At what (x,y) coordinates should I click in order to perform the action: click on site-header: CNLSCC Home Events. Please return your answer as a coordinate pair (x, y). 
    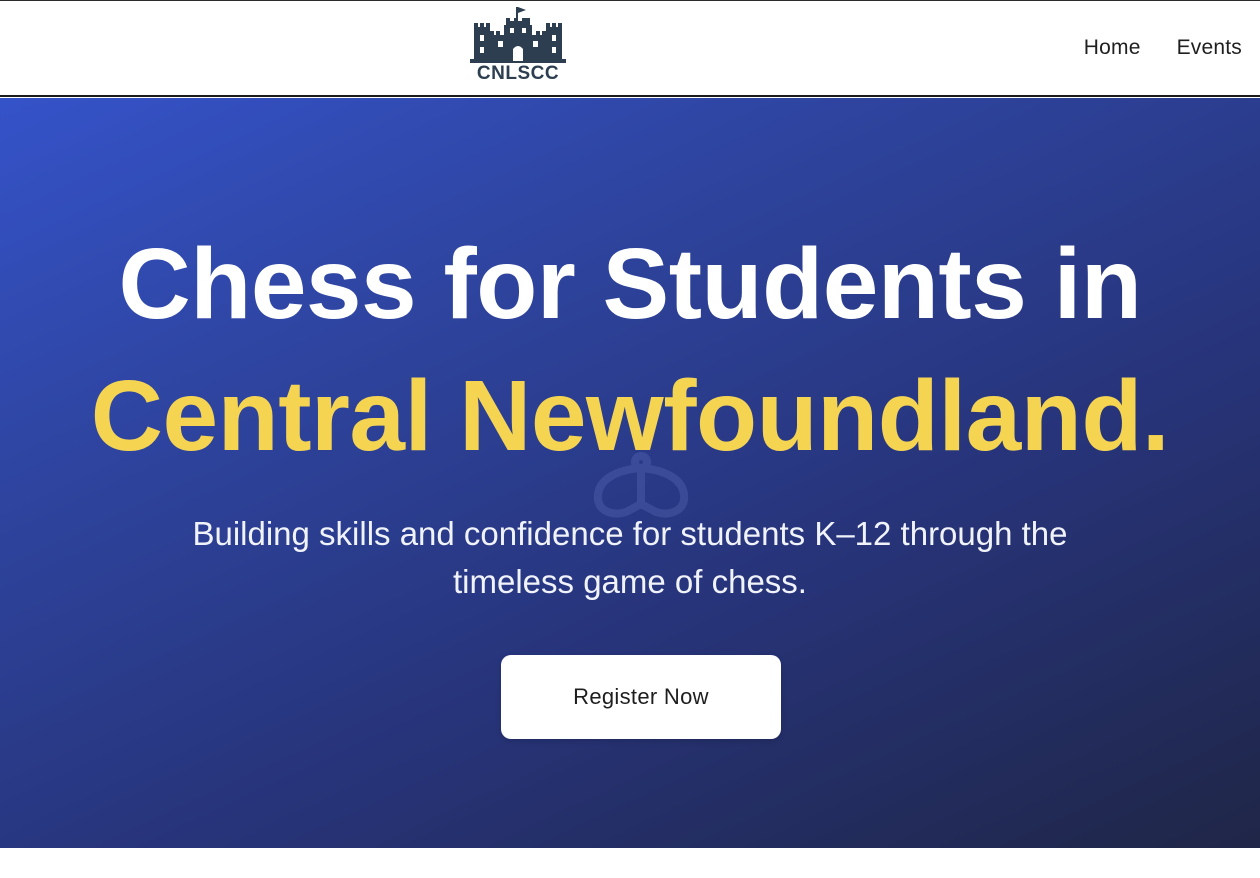
    Looking at the image, I should click on (630, 49).